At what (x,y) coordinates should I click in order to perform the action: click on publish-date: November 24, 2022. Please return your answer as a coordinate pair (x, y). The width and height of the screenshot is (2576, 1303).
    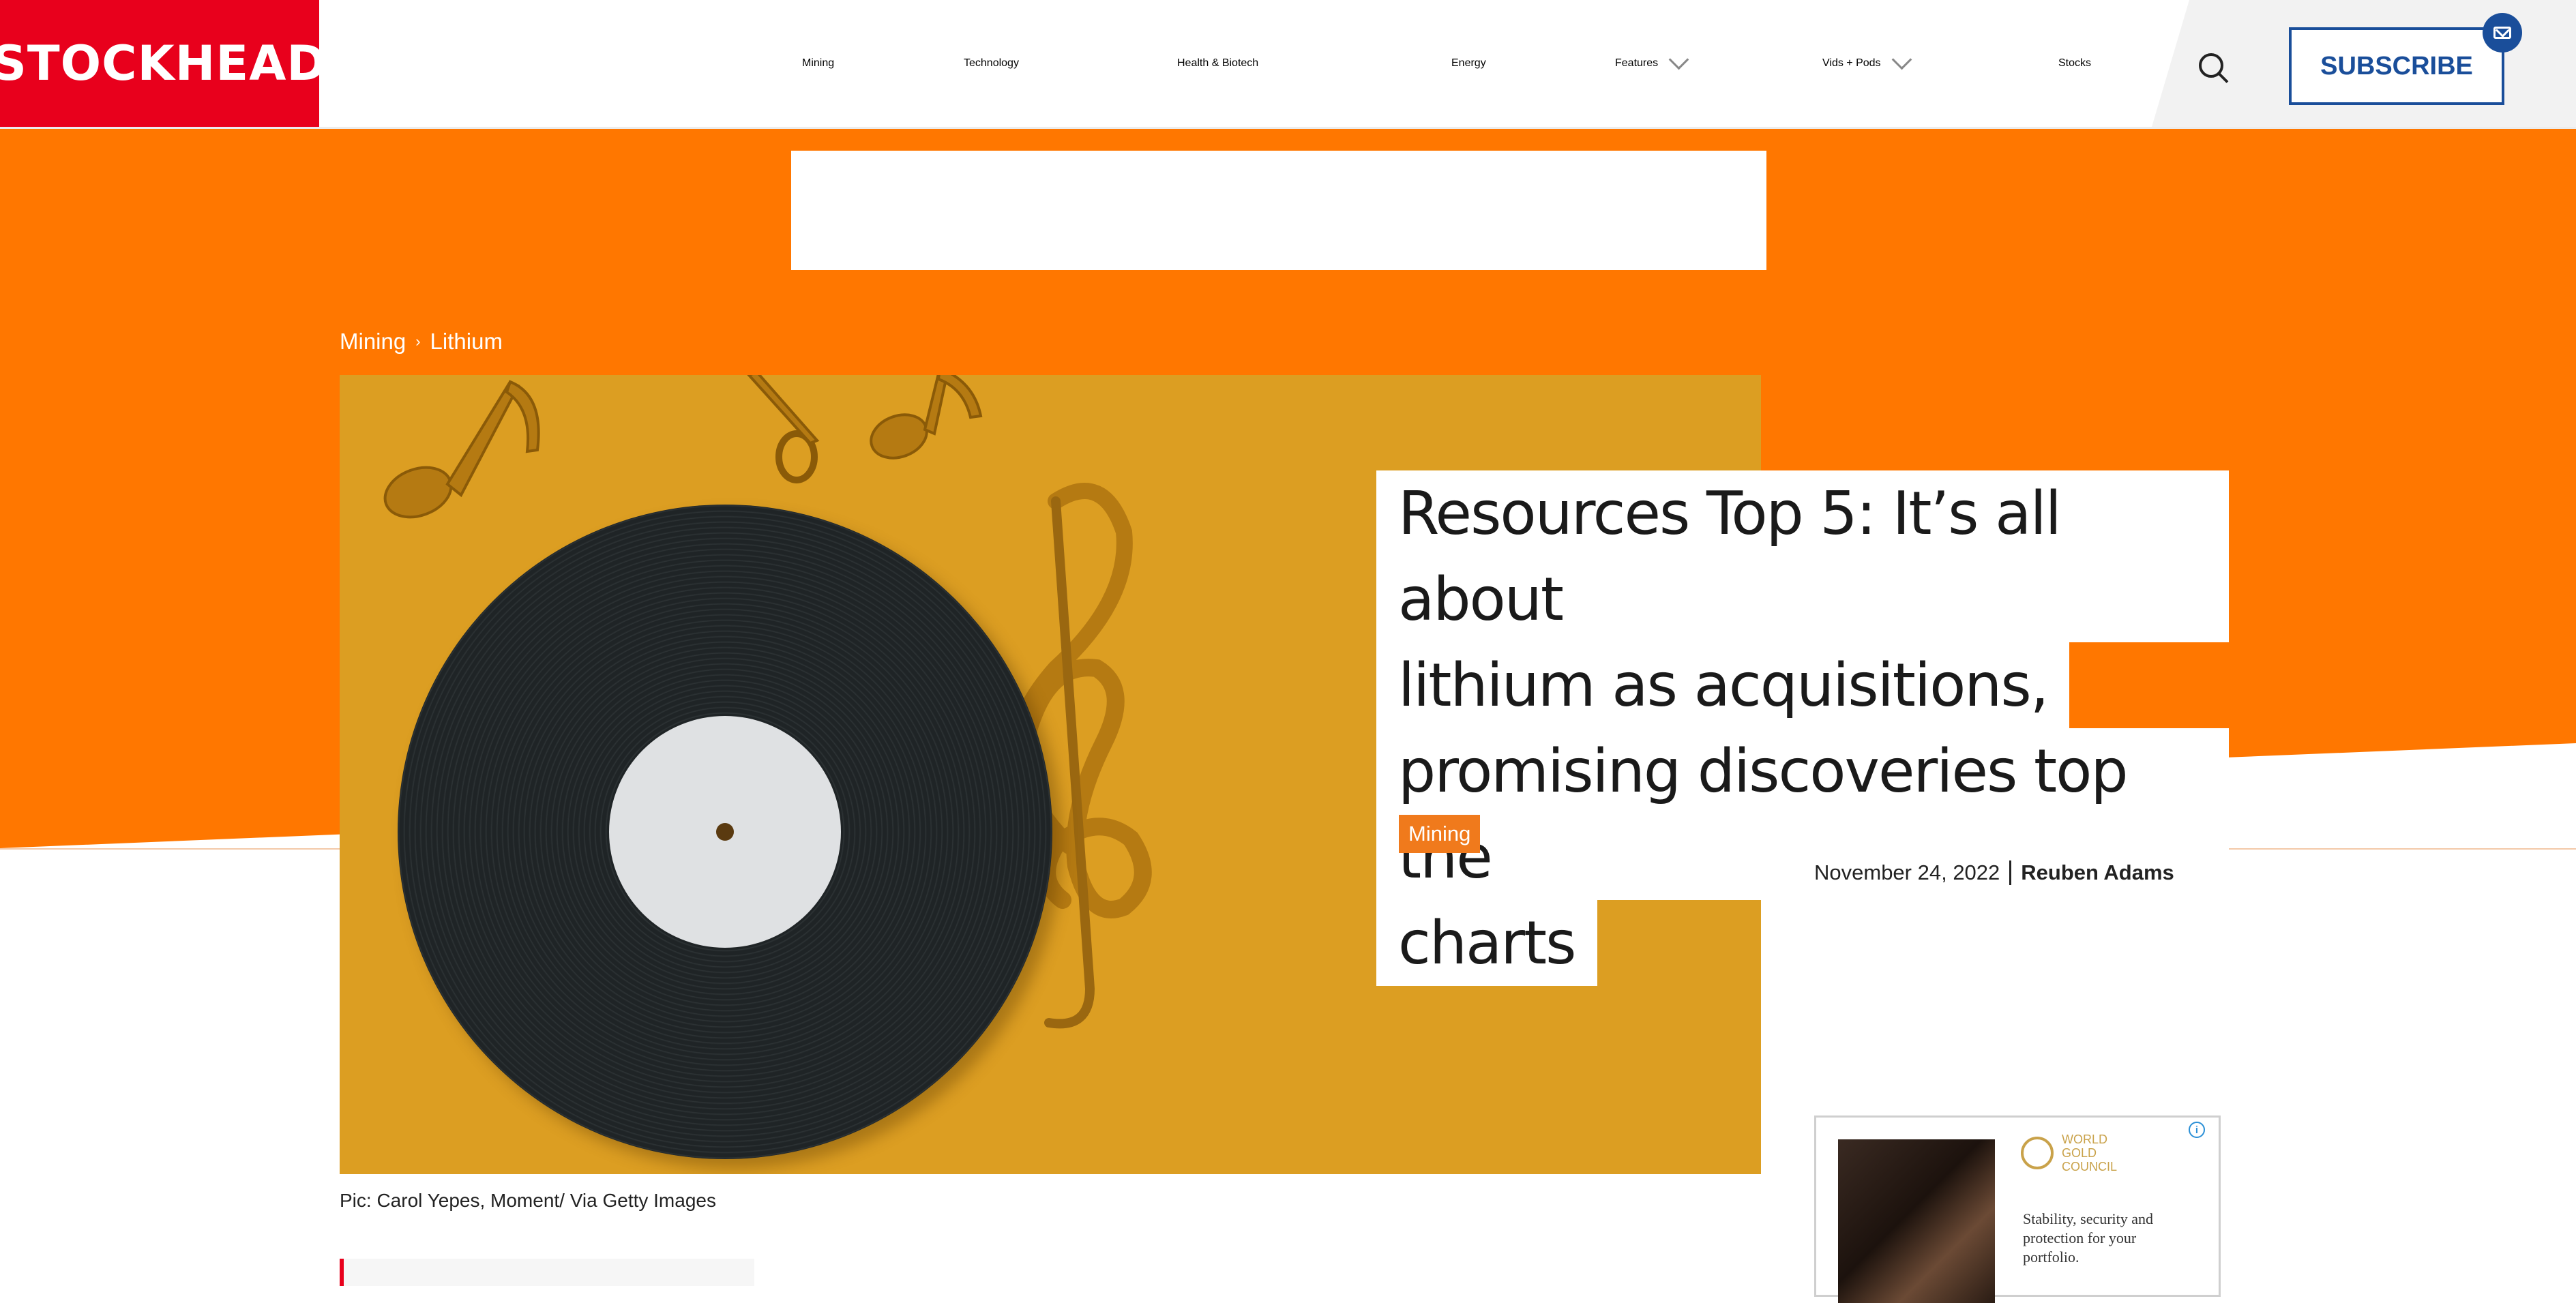
    Looking at the image, I should click on (1907, 872).